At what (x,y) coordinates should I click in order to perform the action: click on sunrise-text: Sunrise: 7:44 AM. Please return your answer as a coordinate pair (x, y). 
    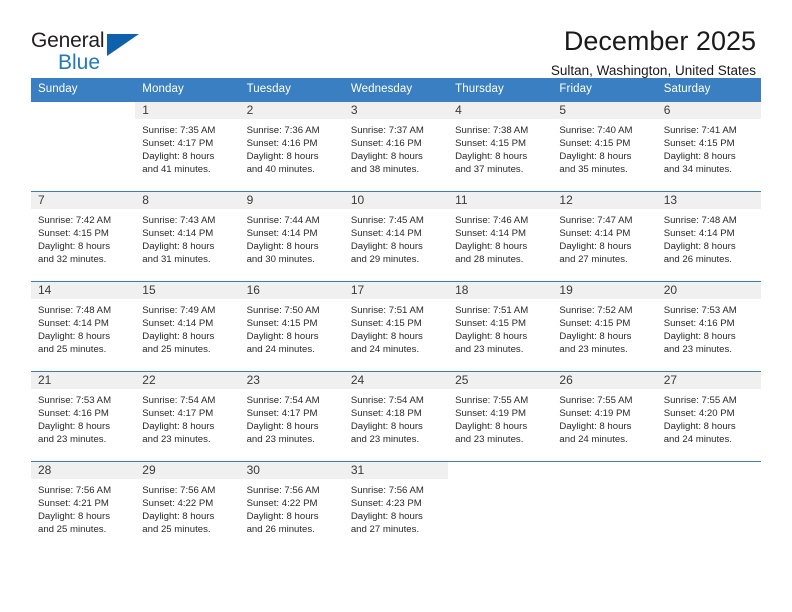
    Looking at the image, I should click on (283, 220).